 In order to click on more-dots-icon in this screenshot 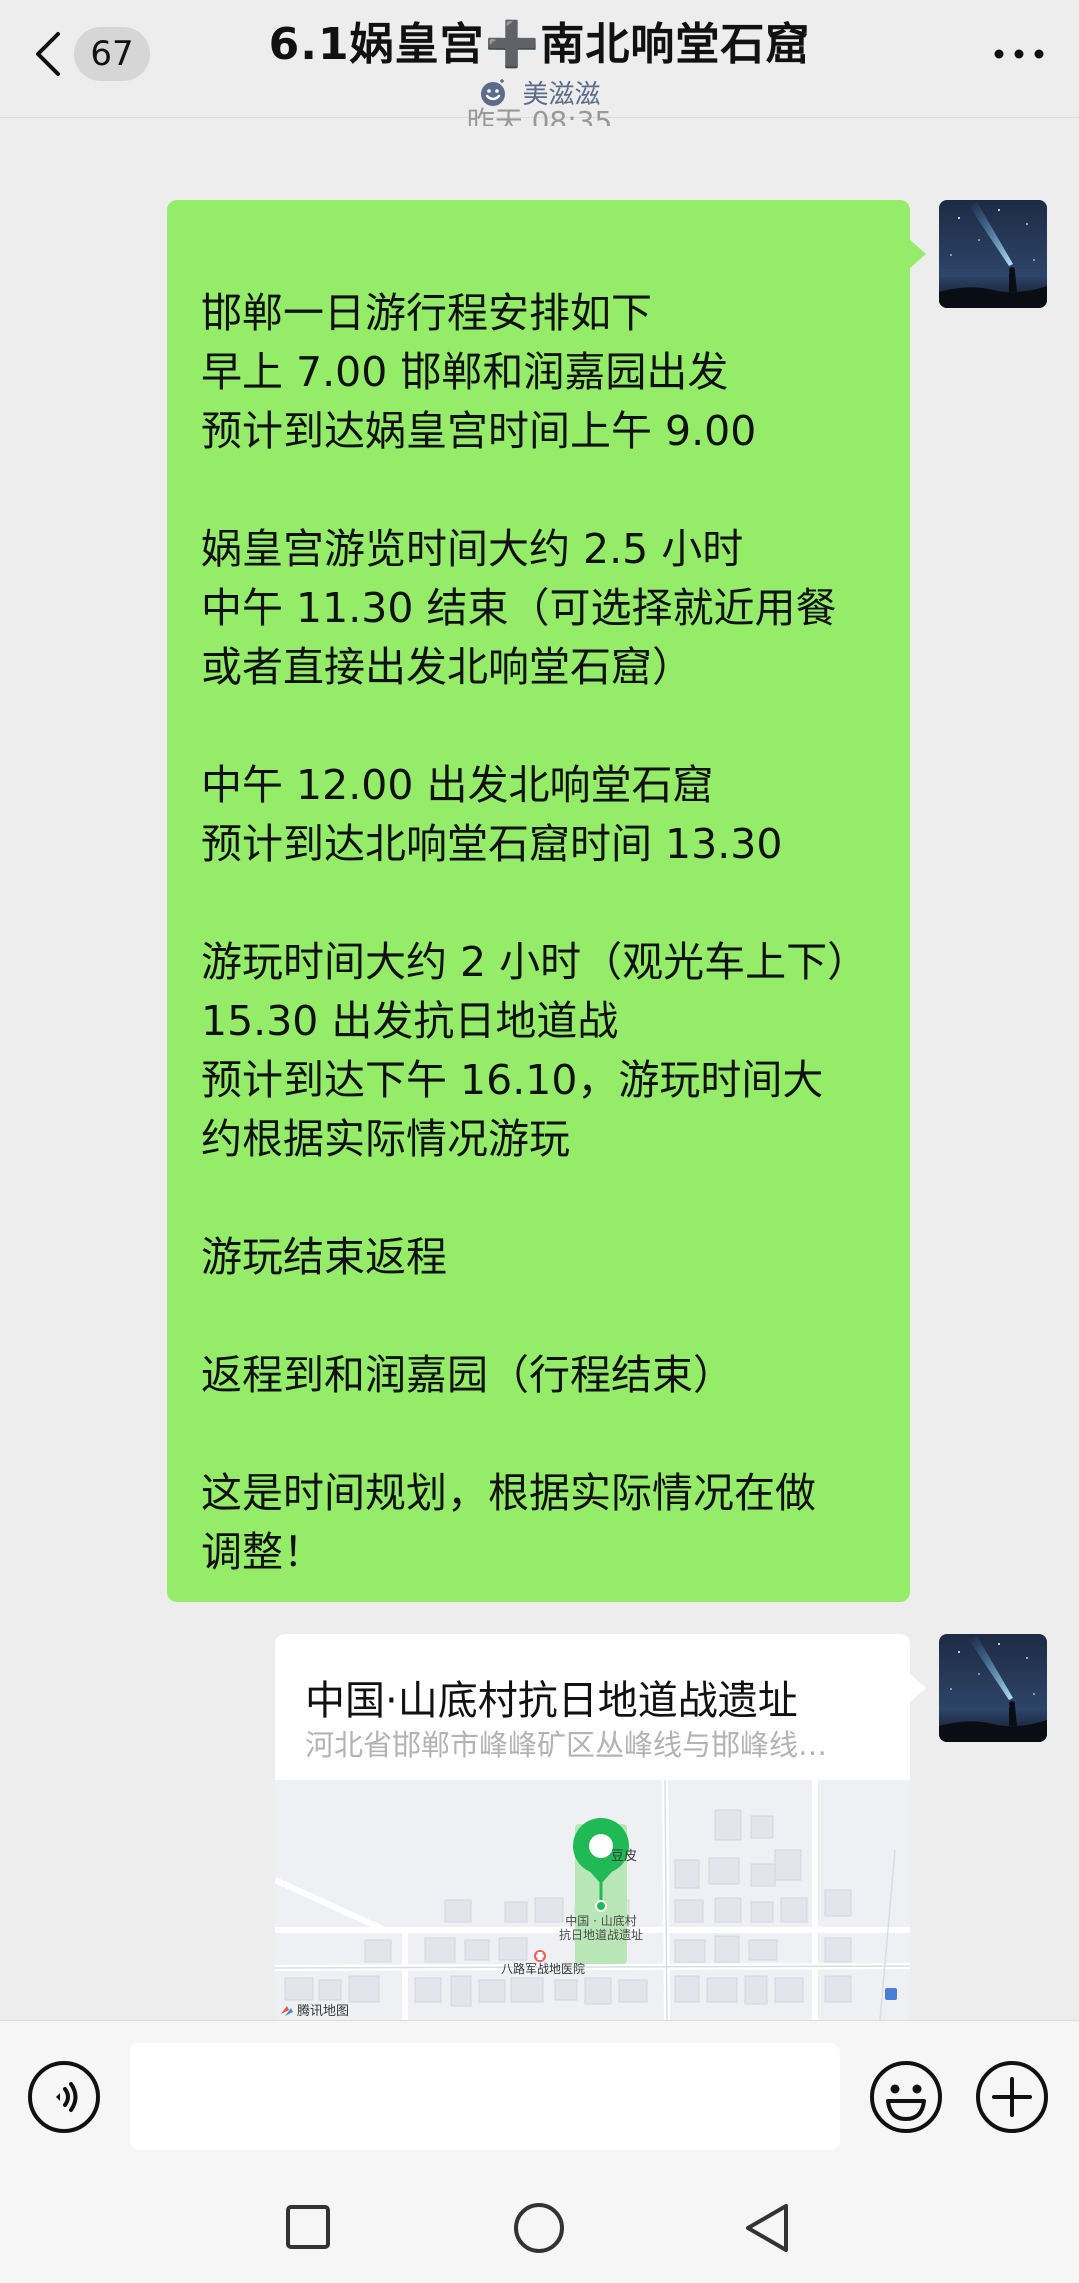, I will do `click(1019, 54)`.